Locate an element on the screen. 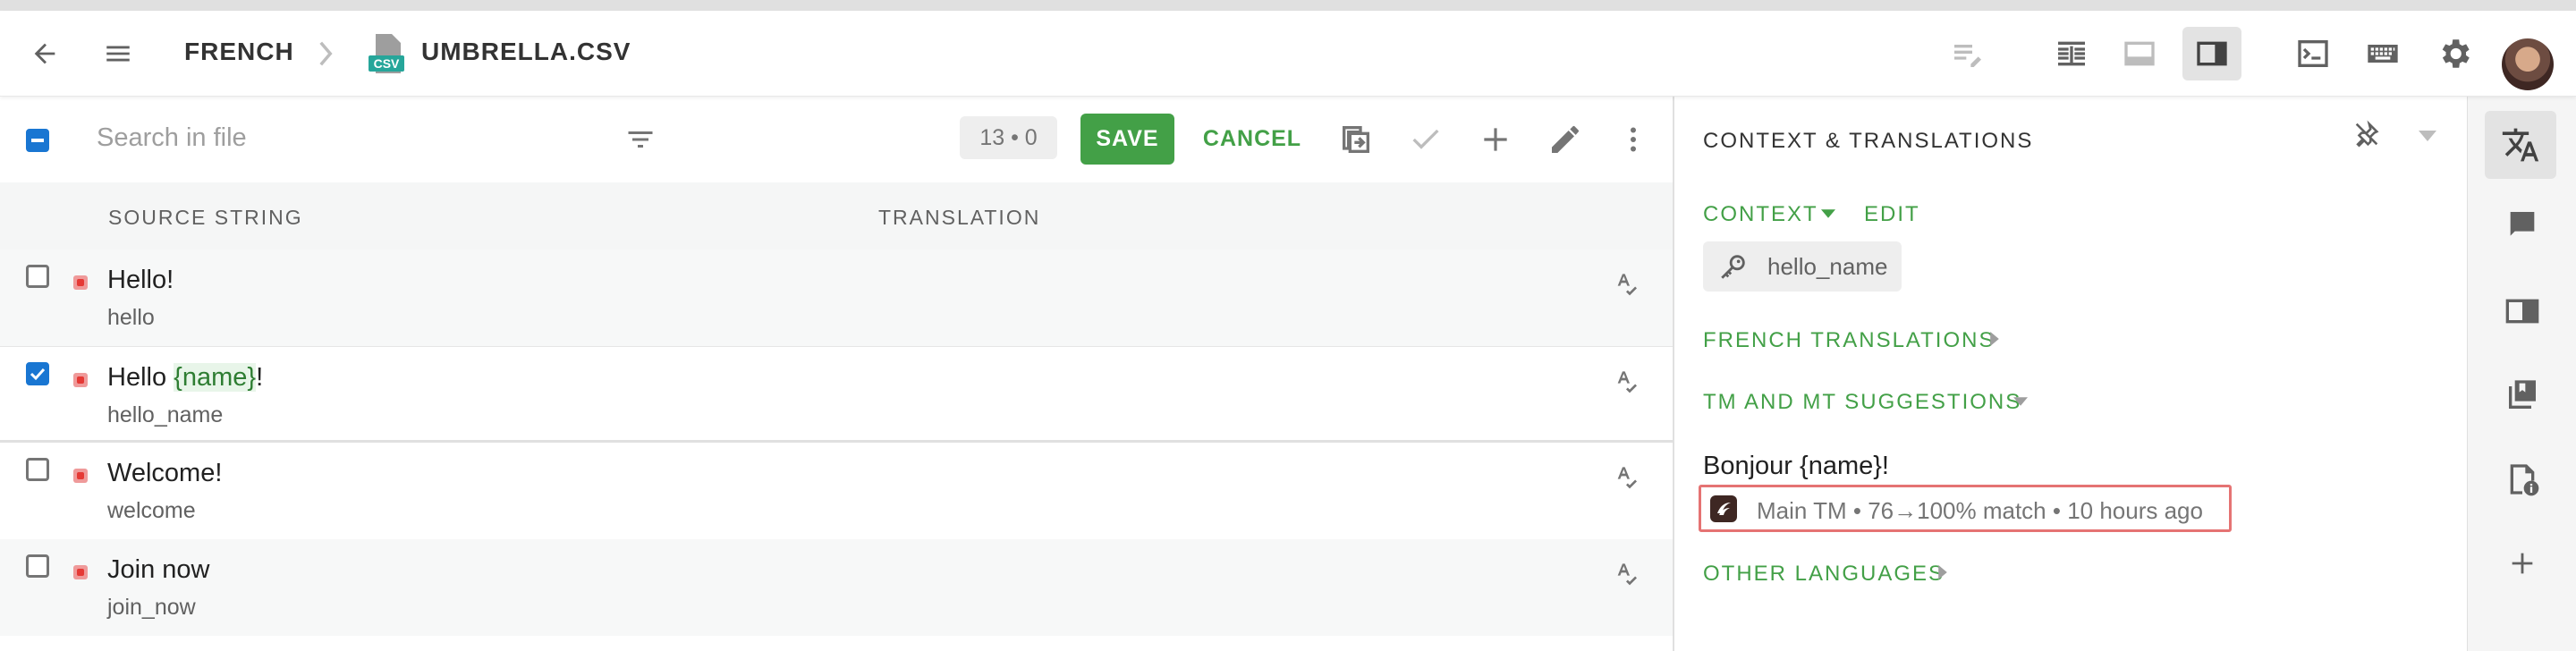 The width and height of the screenshot is (2576, 651). selection-counter: 13 • 0 is located at coordinates (1008, 137).